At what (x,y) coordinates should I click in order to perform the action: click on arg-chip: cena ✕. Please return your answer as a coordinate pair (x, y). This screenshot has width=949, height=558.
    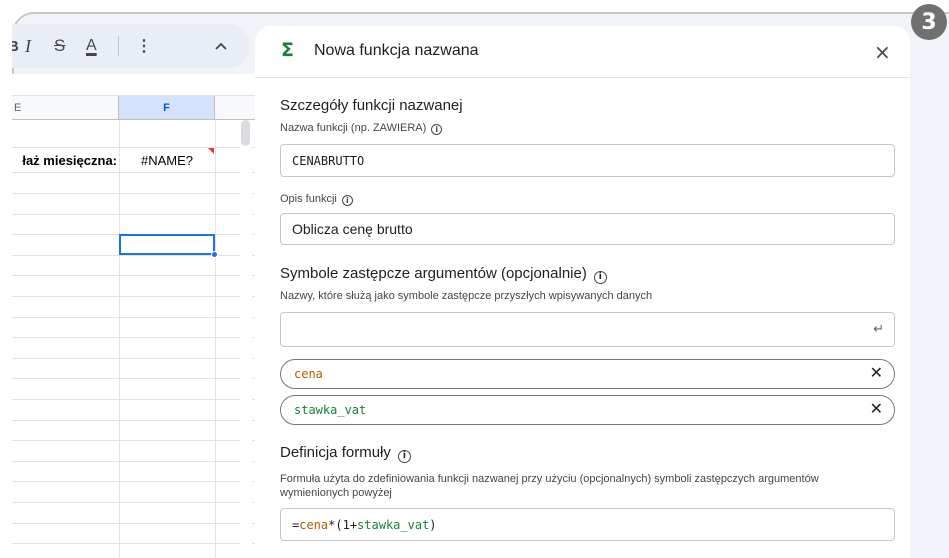
    Looking at the image, I should click on (587, 374).